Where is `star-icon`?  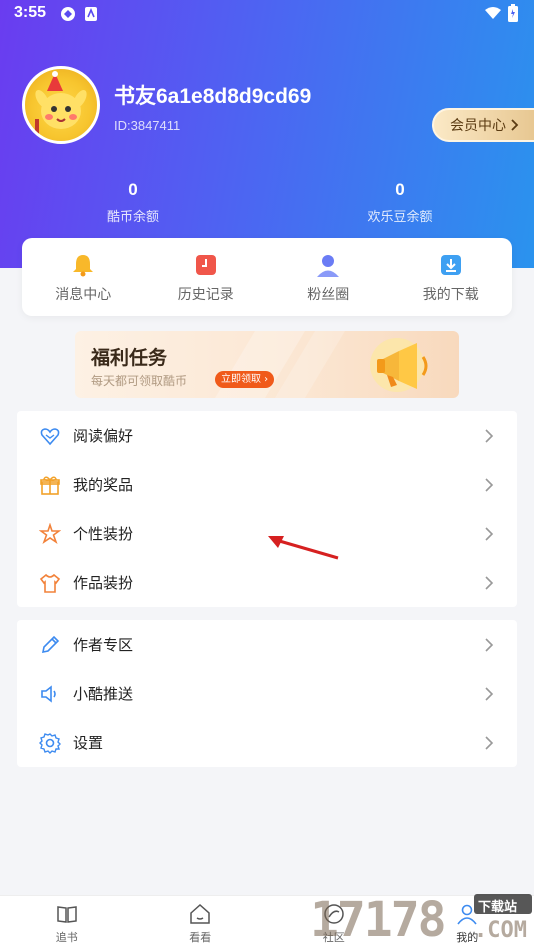
star-icon is located at coordinates (50, 533).